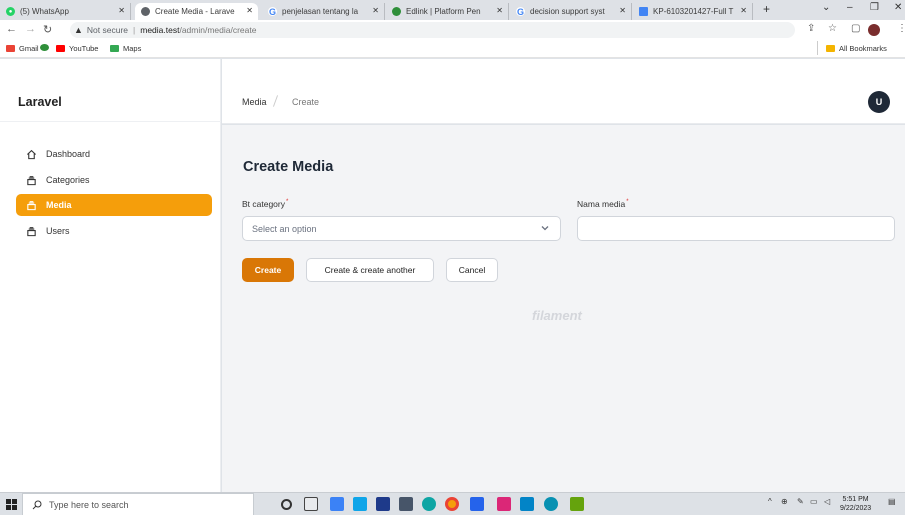 The image size is (905, 515). Describe the element at coordinates (472, 270) in the screenshot. I see `cancel-button: Cancel` at that location.